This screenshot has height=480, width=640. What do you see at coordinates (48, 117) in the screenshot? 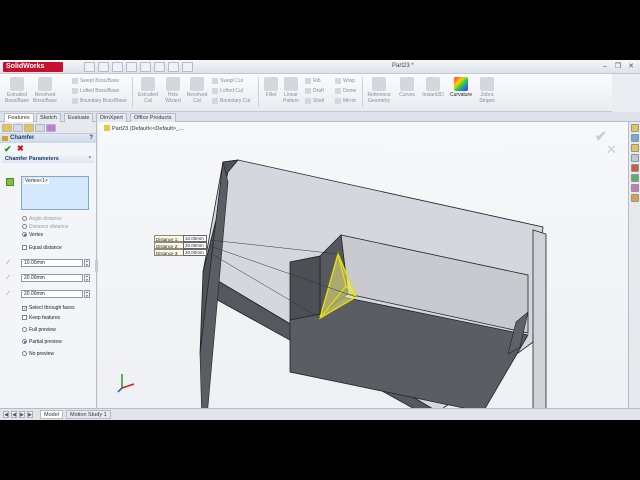
I see `tab-sketch: Sketch` at bounding box center [48, 117].